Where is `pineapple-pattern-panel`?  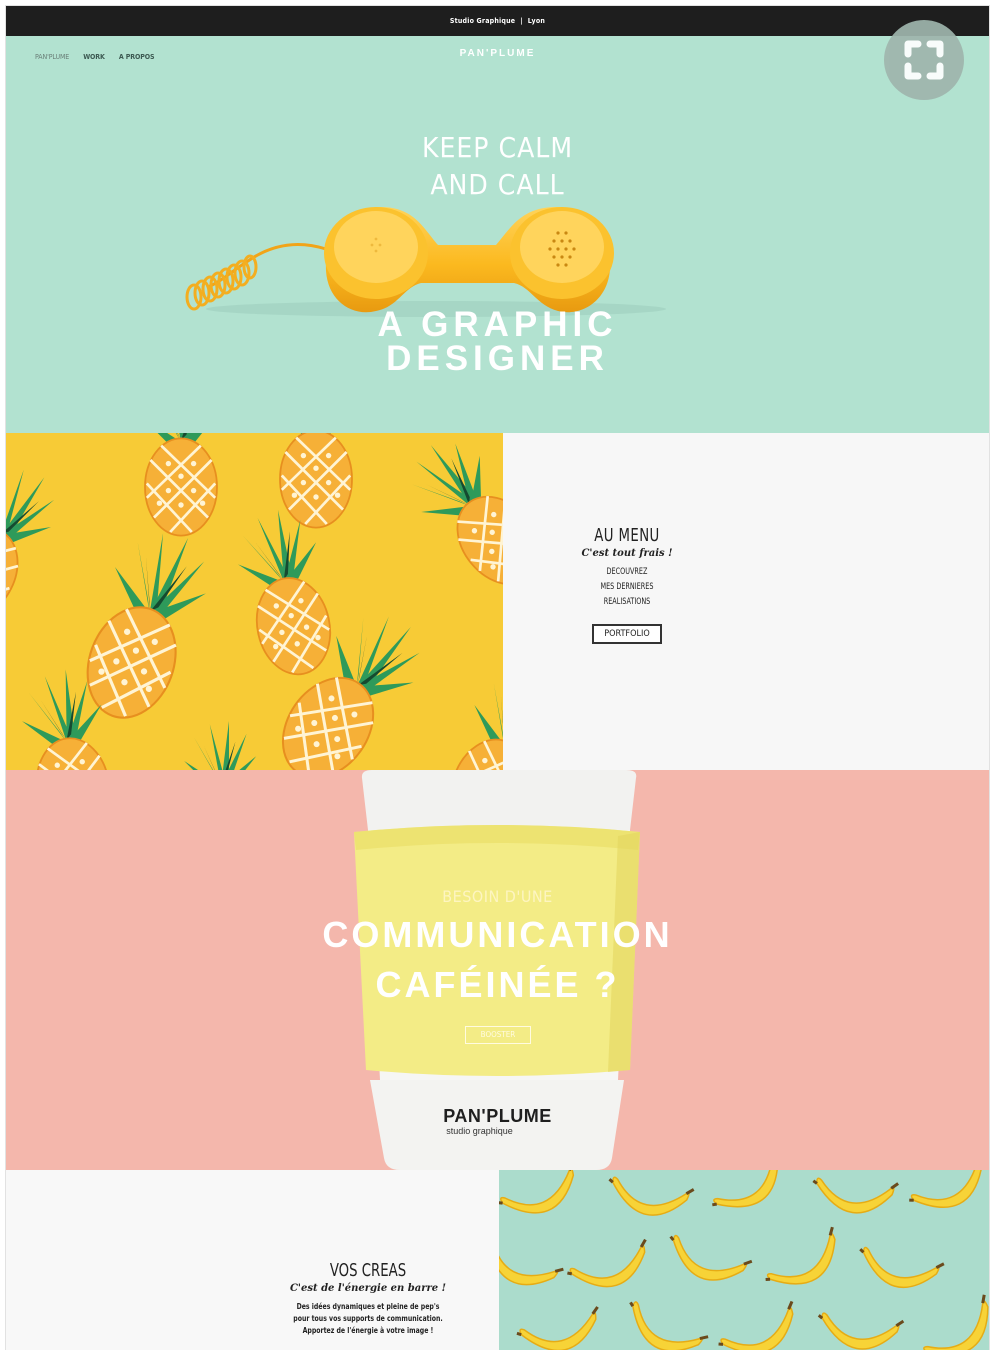
pineapple-pattern-panel is located at coordinates (254, 601).